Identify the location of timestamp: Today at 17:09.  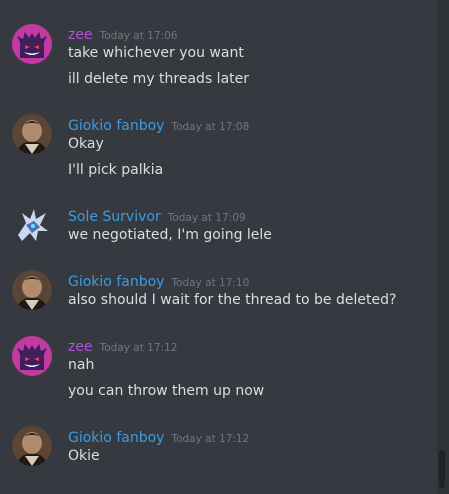
(206, 218).